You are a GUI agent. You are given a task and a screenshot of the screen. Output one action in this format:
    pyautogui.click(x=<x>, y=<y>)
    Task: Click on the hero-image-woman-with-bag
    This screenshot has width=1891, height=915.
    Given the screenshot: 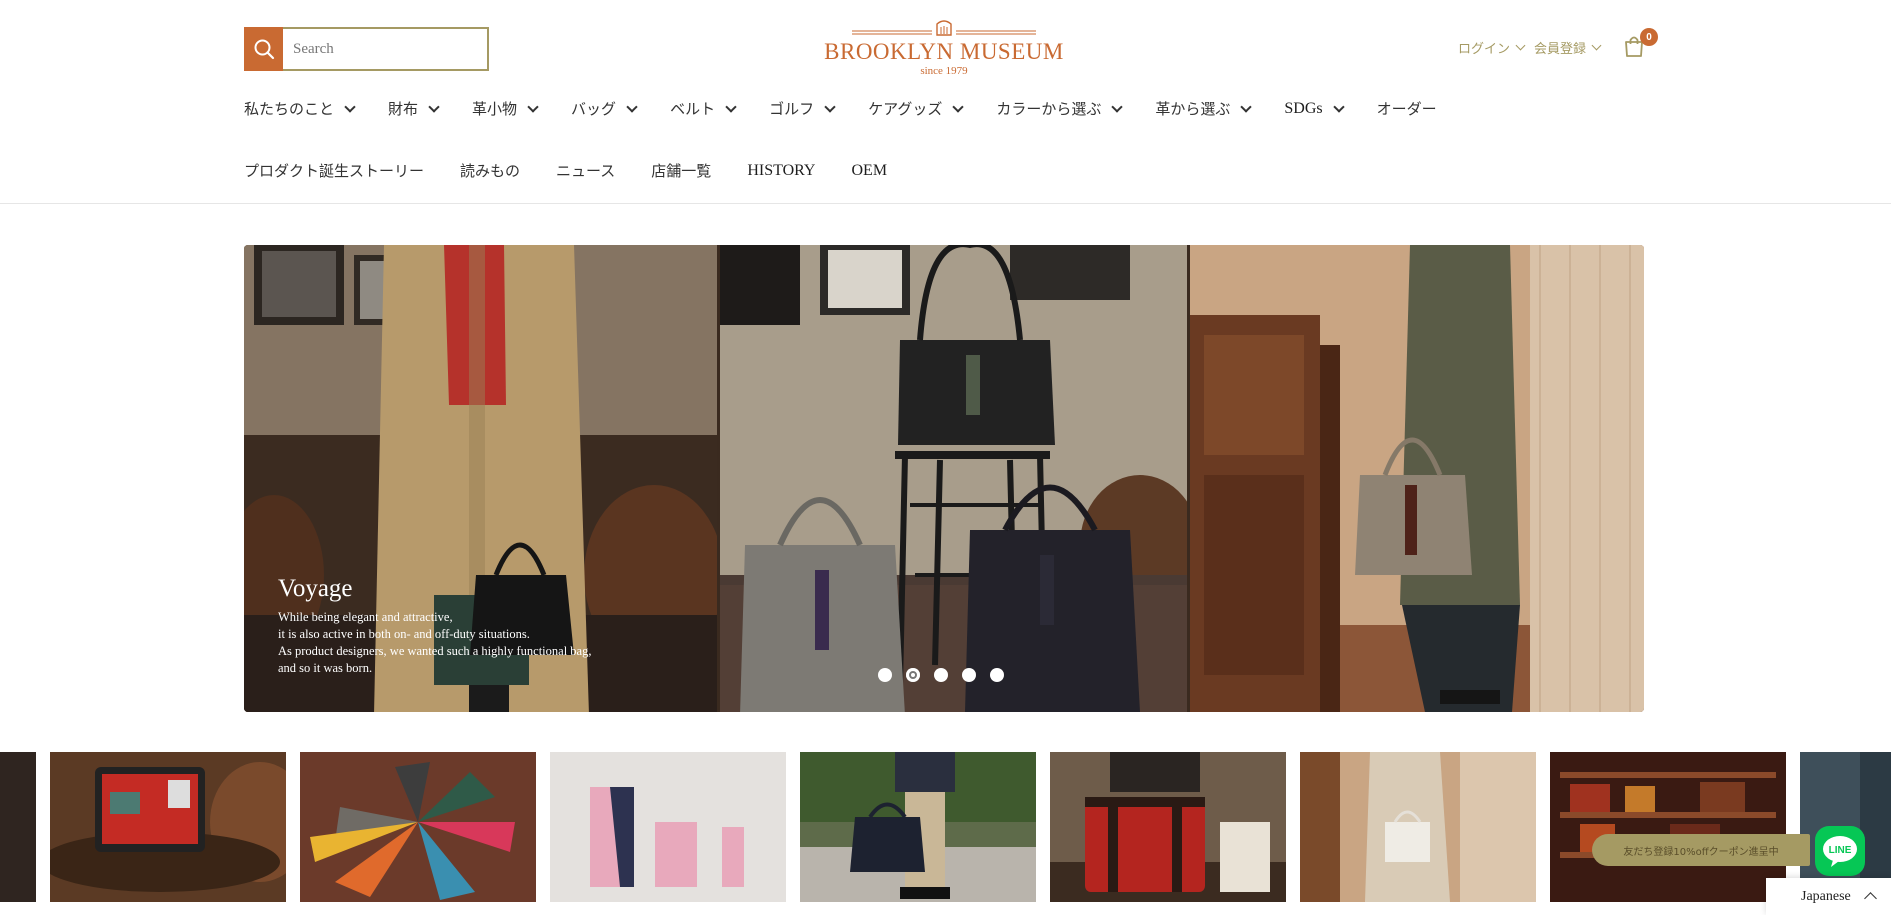 What is the action you would take?
    pyautogui.click(x=1417, y=478)
    